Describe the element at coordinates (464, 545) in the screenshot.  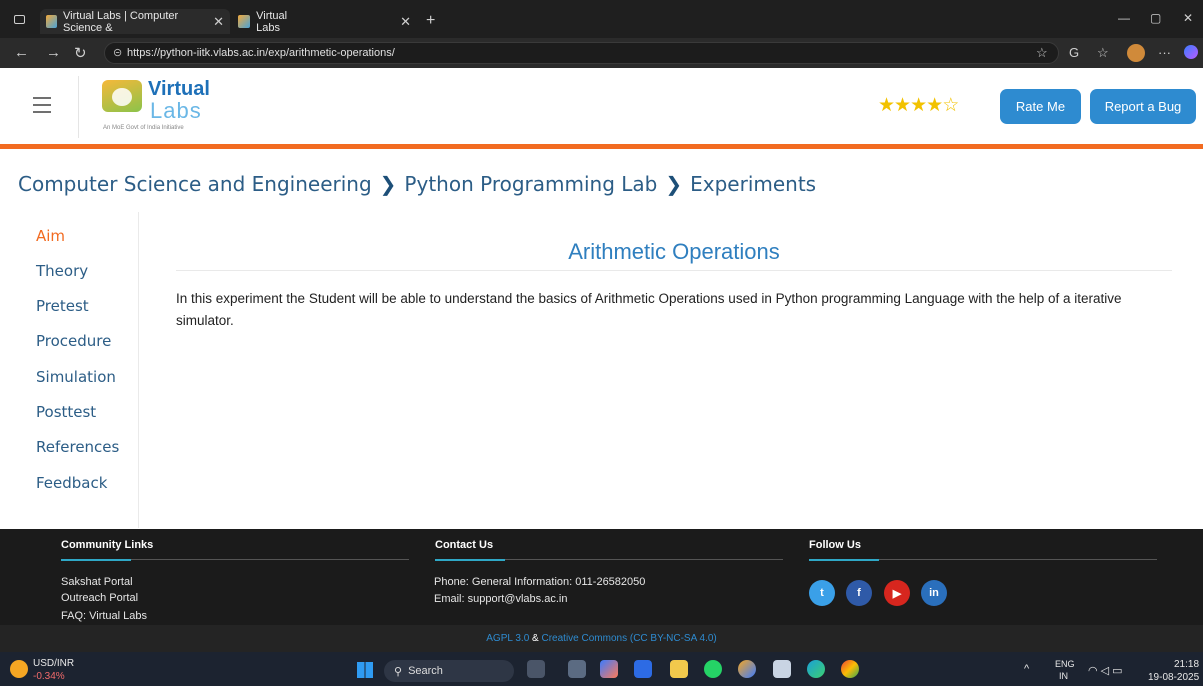
I see `contact-us-heading: Contact Us` at that location.